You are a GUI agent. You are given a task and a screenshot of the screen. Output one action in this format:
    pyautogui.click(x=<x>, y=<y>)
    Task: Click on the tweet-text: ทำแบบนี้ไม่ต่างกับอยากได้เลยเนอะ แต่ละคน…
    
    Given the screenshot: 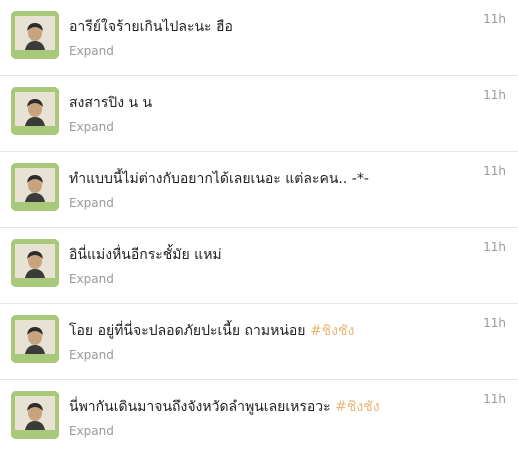 What is the action you would take?
    pyautogui.click(x=219, y=179)
    